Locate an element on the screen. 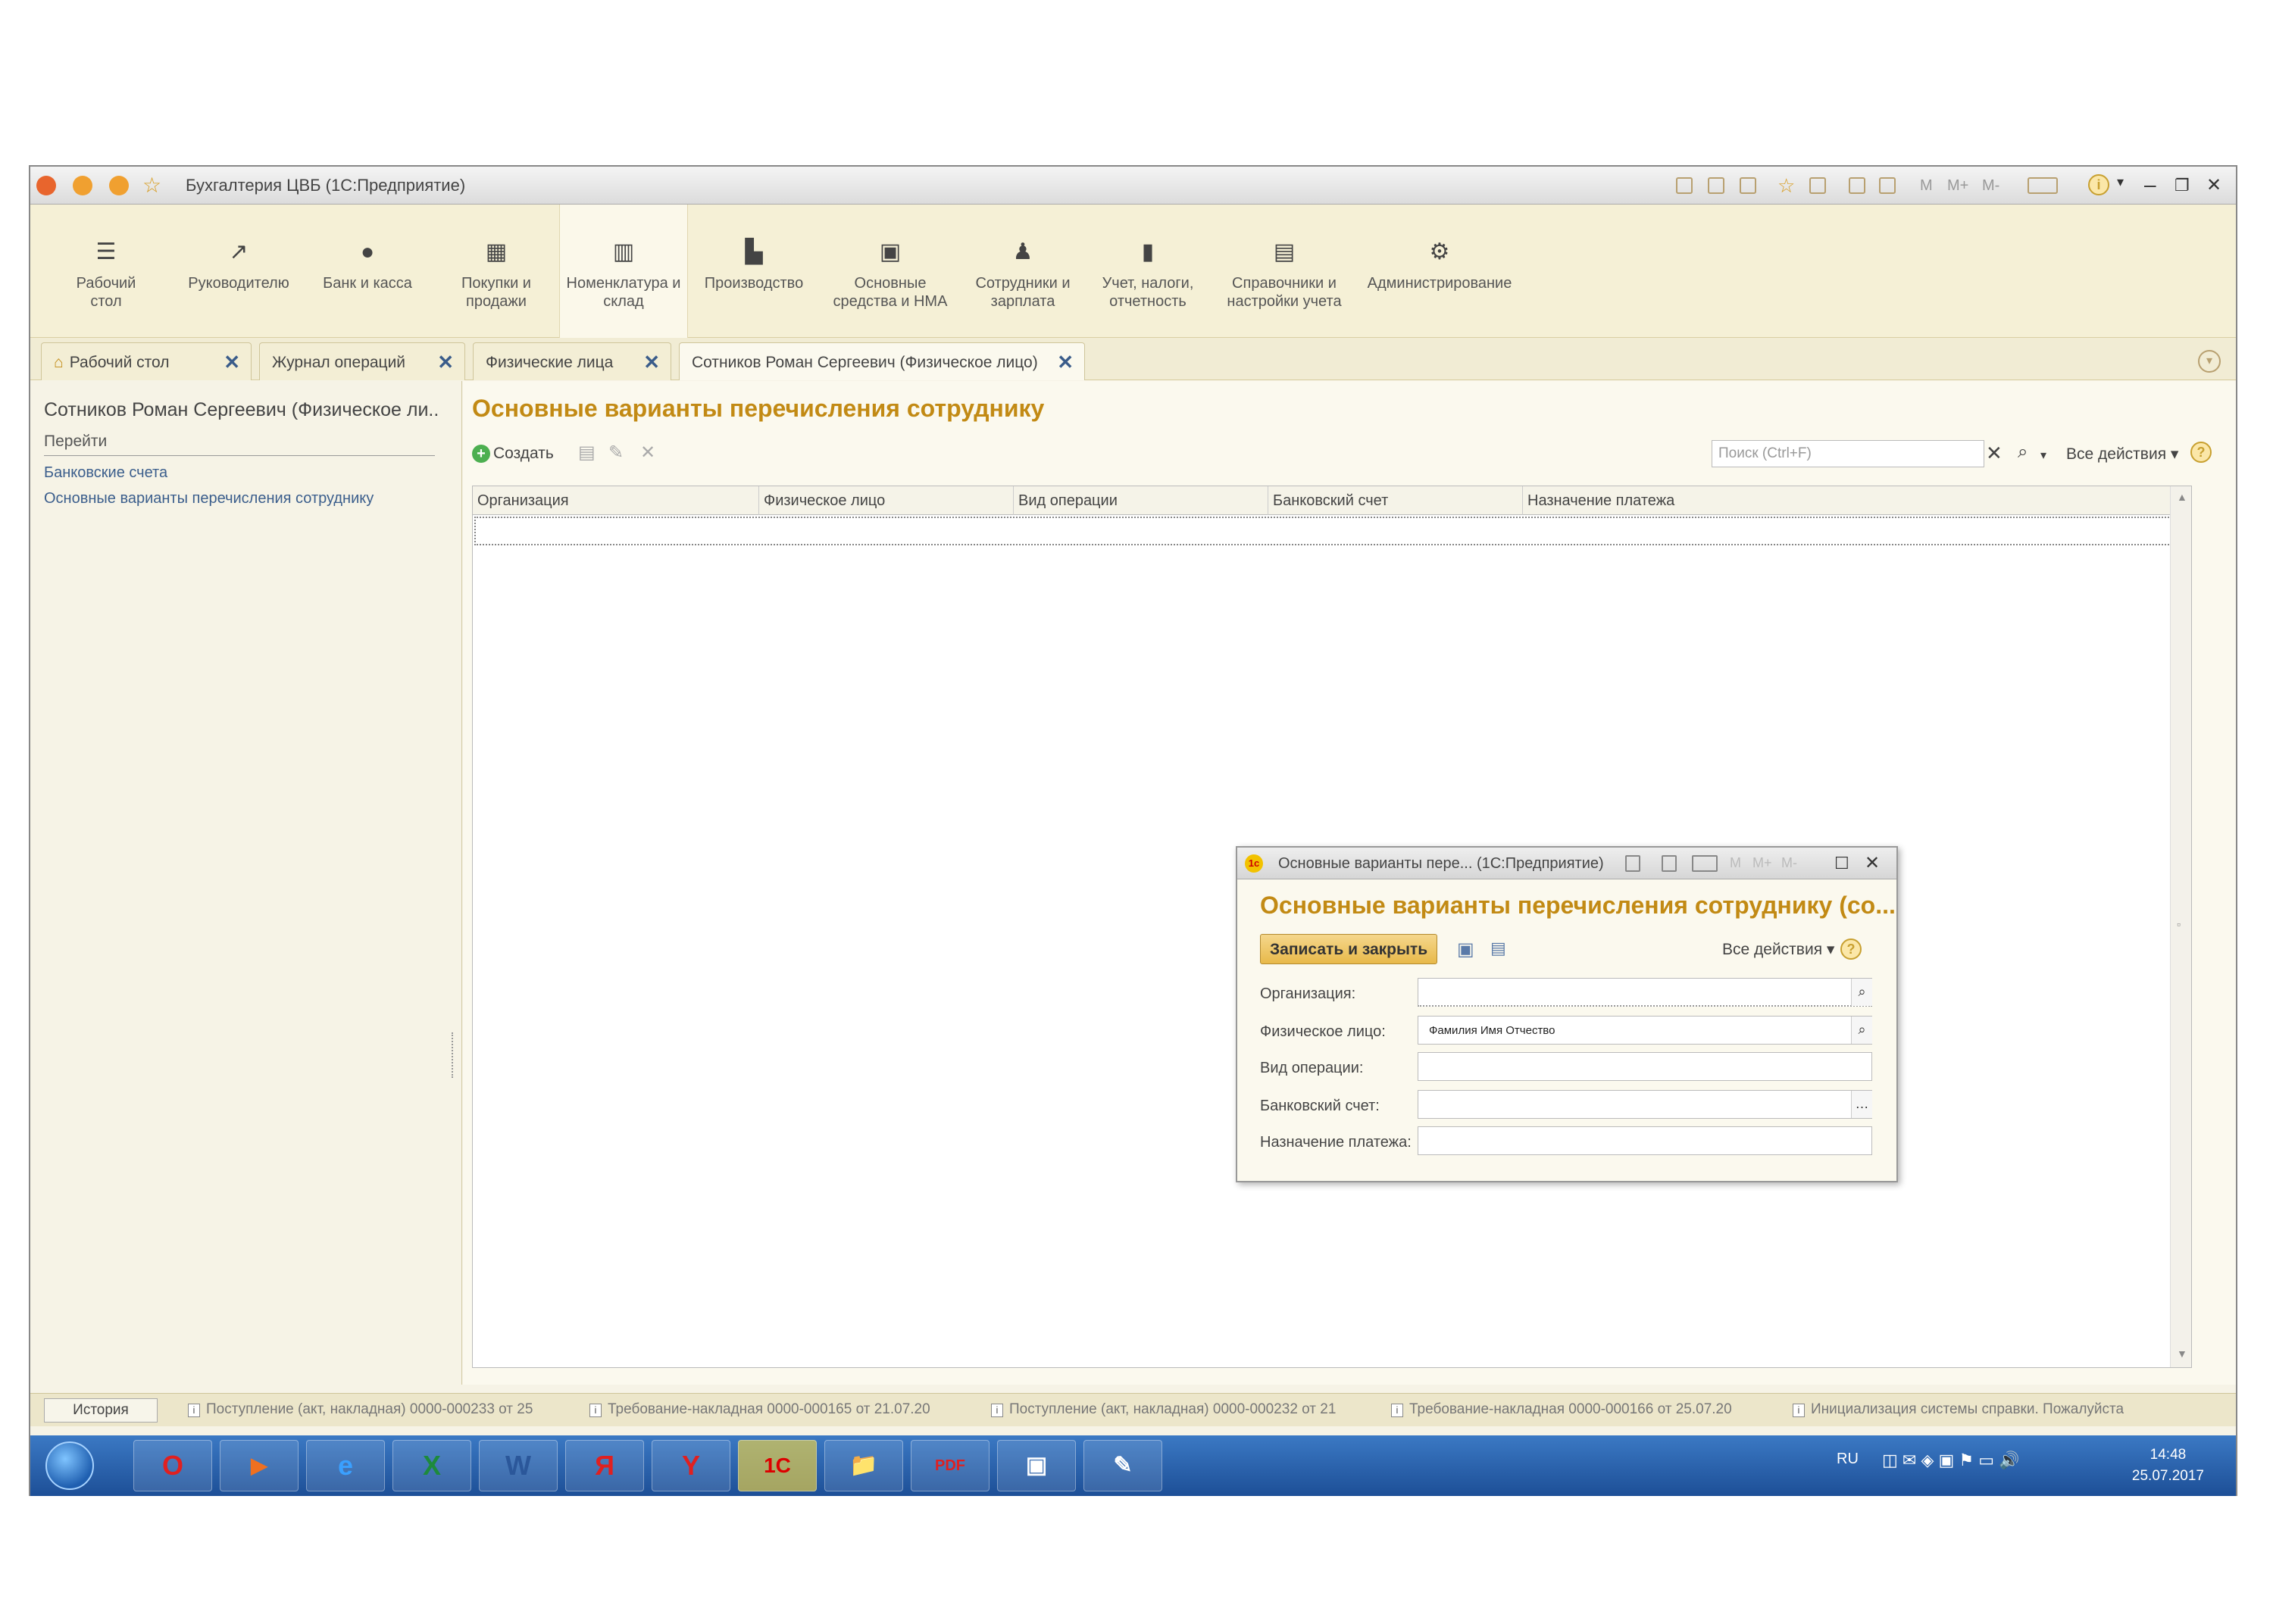 Image resolution: width=2273 pixels, height=1624 pixels. scroll-up-icon: ▲ is located at coordinates (2182, 497).